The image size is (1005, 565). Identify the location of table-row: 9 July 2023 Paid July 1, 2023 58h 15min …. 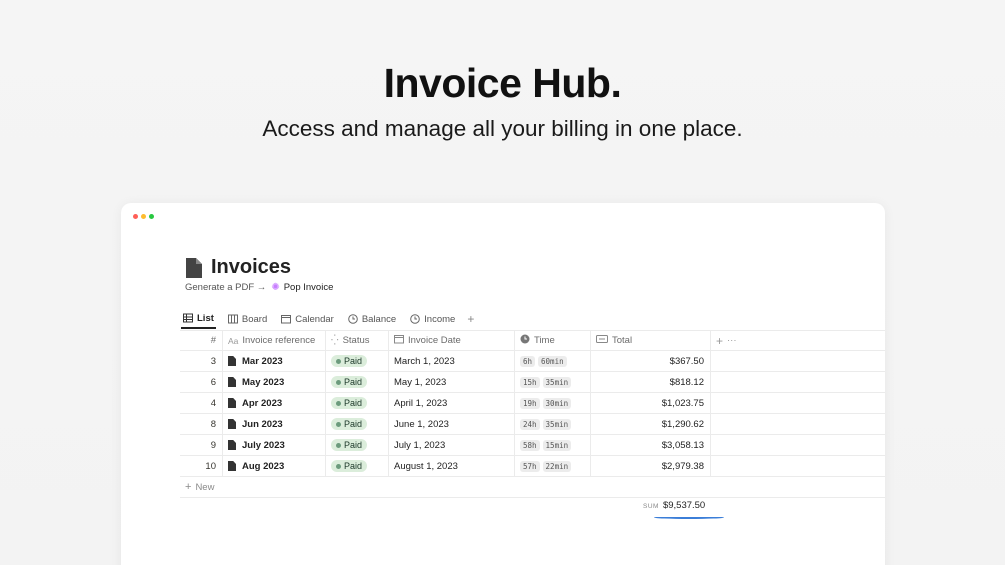
(532, 445).